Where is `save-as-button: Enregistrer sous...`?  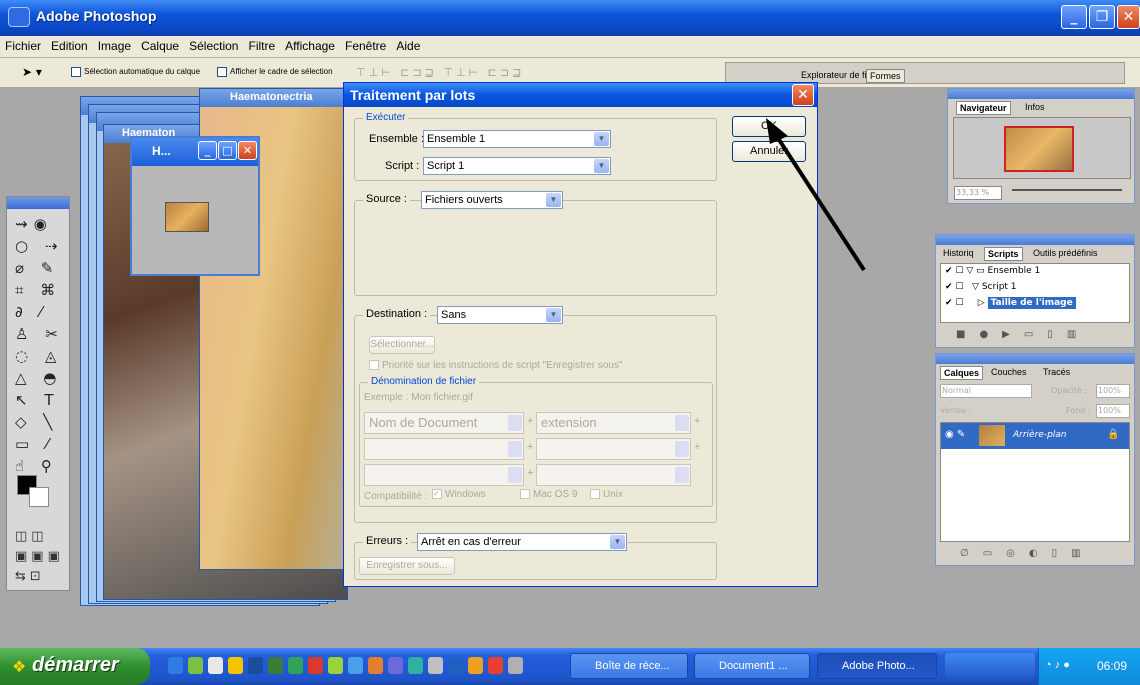
save-as-button: Enregistrer sous... is located at coordinates (407, 566).